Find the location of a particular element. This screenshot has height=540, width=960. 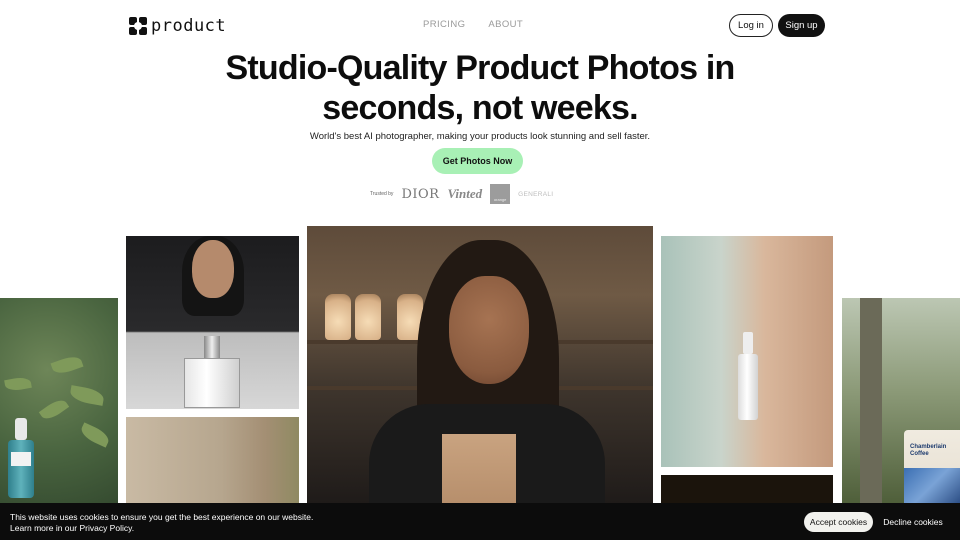

serum-bottle is located at coordinates (21, 458).